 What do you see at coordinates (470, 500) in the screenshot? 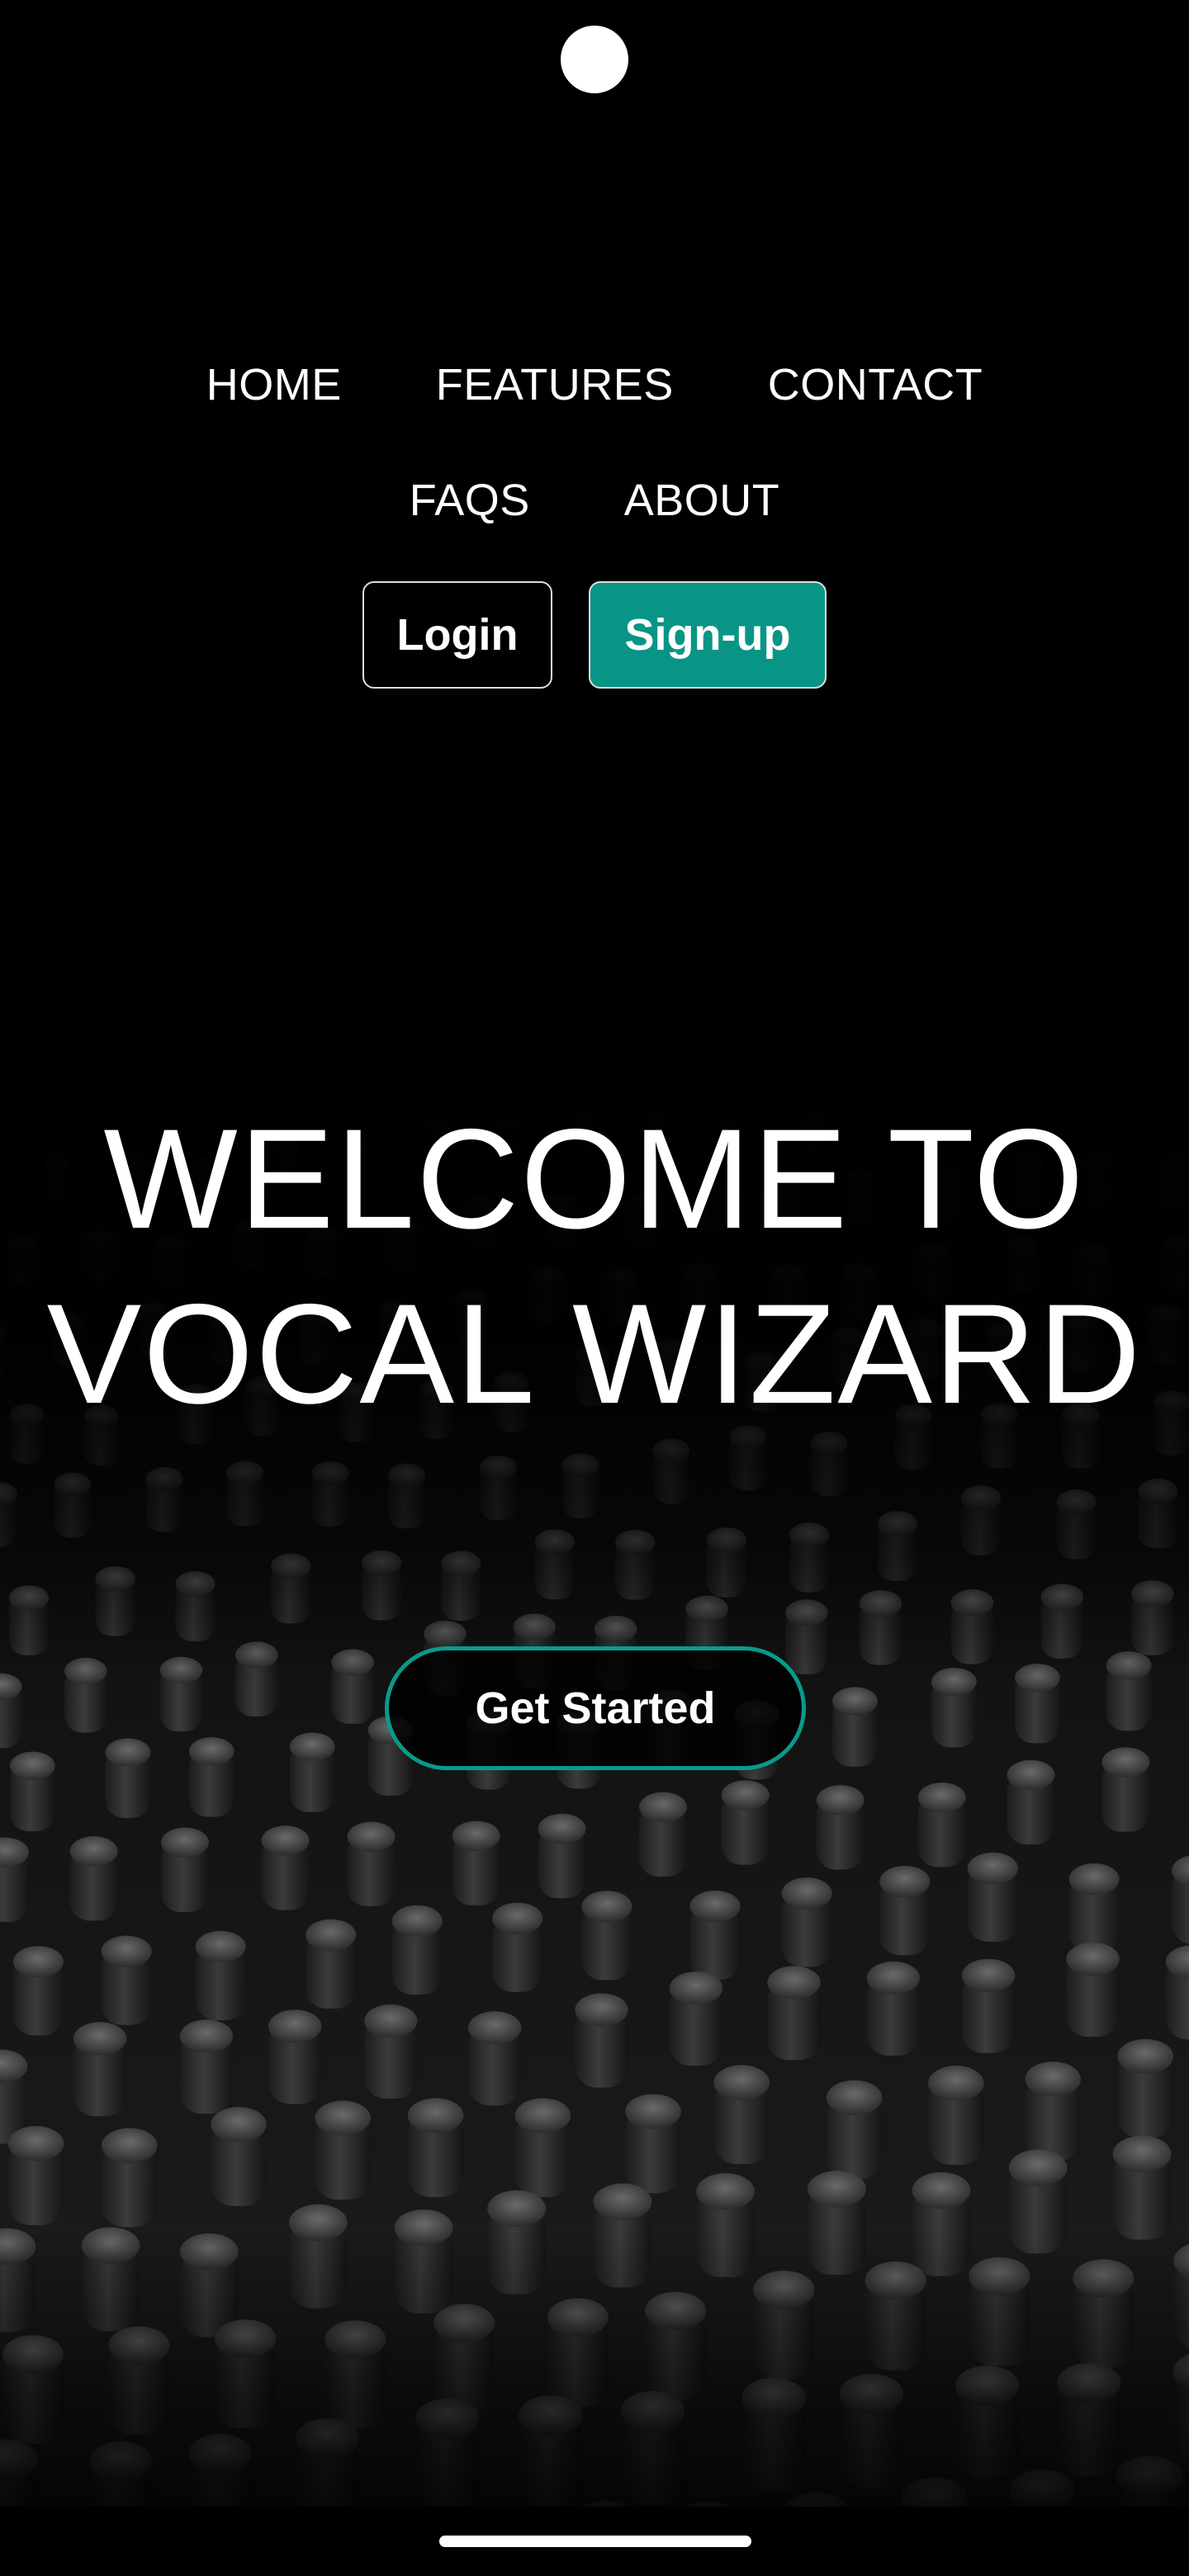
I see `nav-link-faqs: FAQS` at bounding box center [470, 500].